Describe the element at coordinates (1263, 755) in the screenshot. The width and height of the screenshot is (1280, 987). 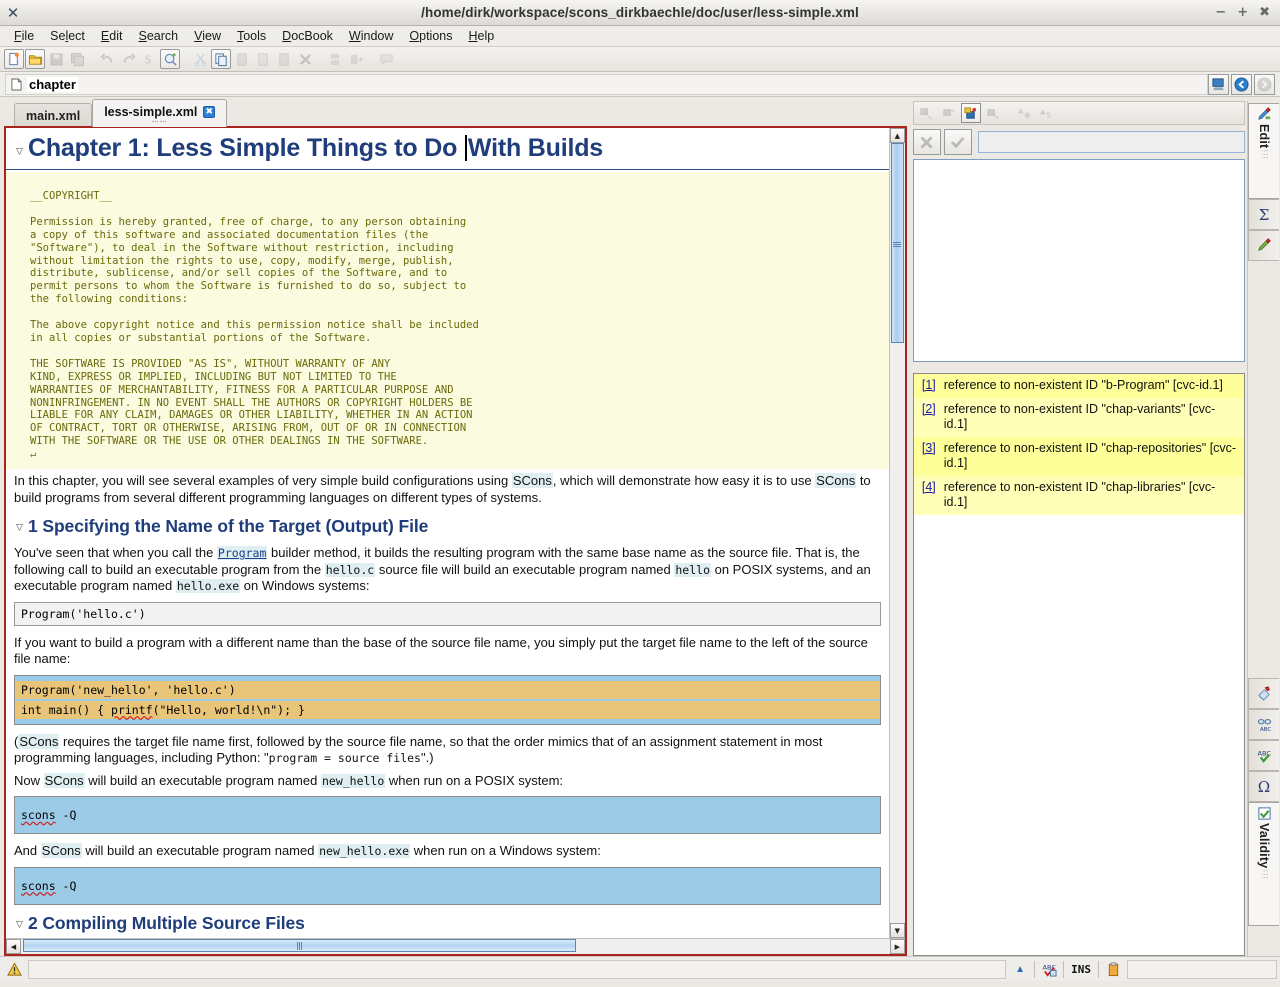
I see `abc-check-icon: ABC` at that location.